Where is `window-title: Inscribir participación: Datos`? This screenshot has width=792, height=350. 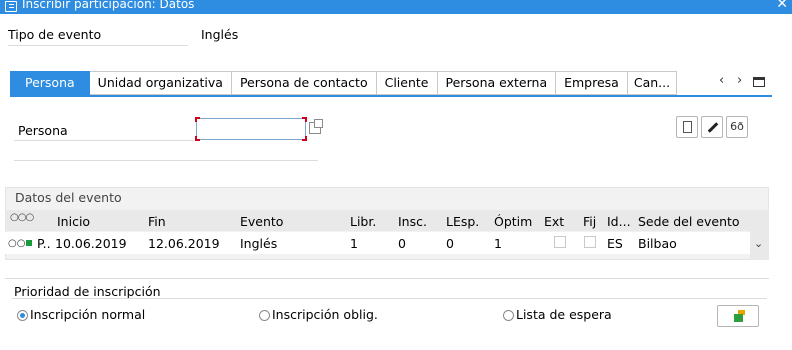
window-title: Inscribir participación: Datos is located at coordinates (108, 5).